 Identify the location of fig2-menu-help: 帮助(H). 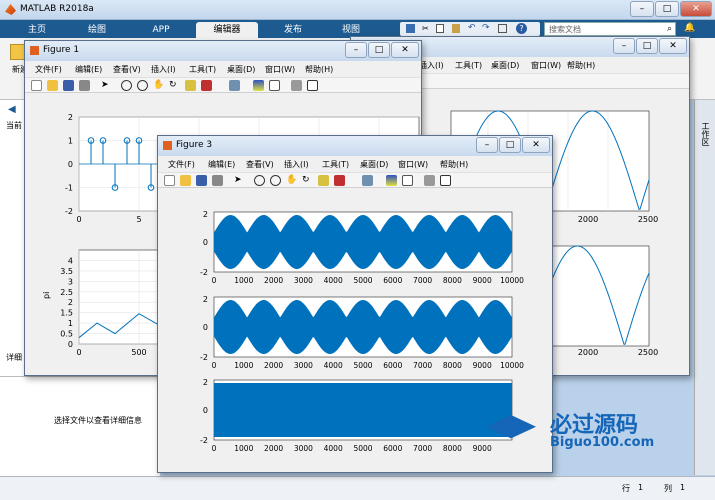
(581, 65).